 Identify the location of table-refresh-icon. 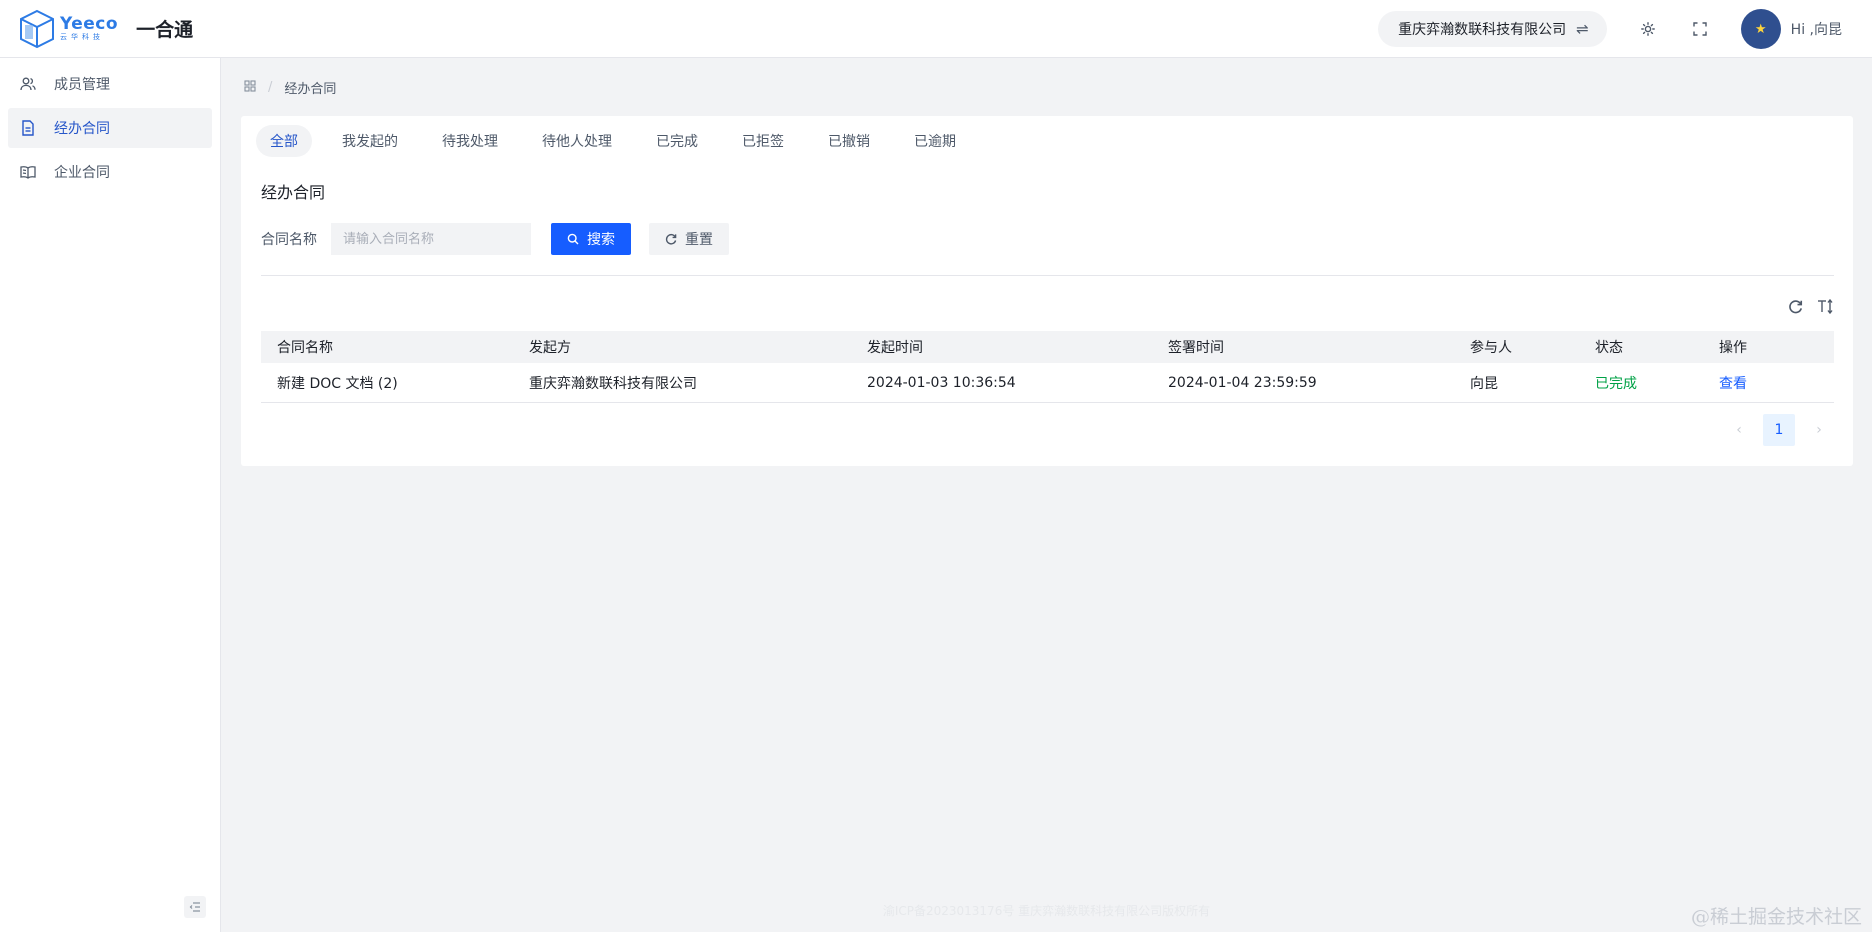
(1795, 306).